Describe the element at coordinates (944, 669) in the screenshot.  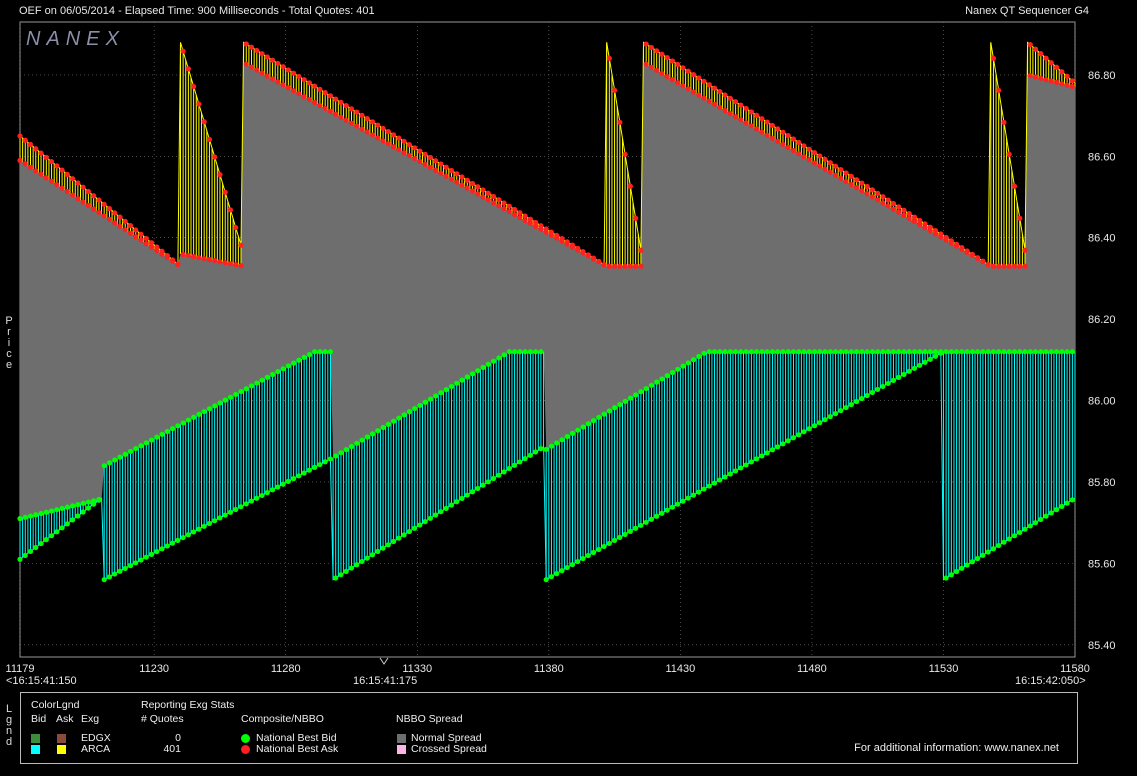
I see `x-tick-label: 11530` at that location.